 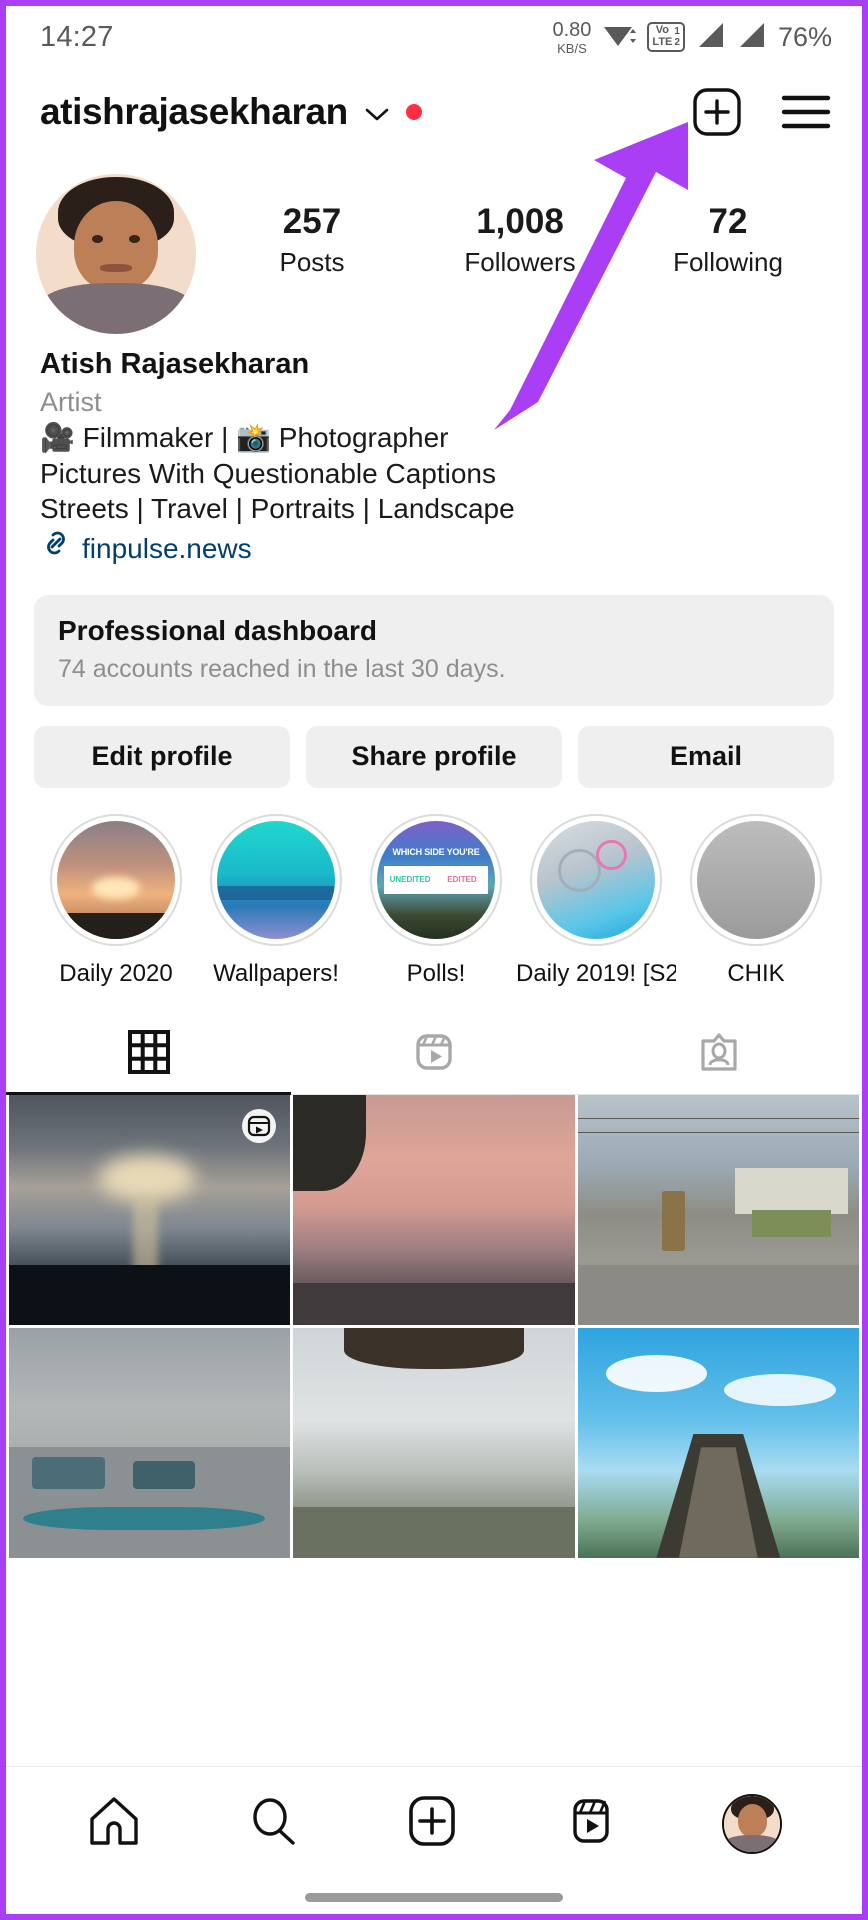 What do you see at coordinates (162, 756) in the screenshot?
I see `edit-profile-button: Edit profile` at bounding box center [162, 756].